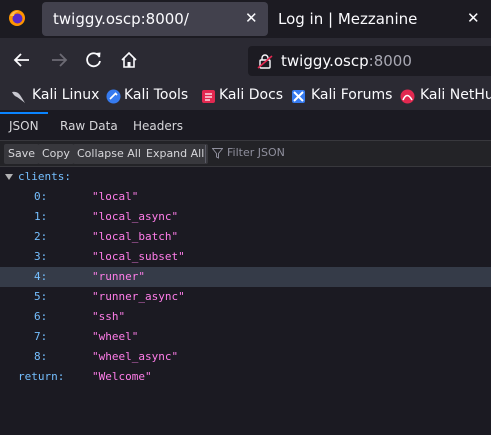 This screenshot has width=491, height=435. I want to click on tree-value: "local_batch", so click(135, 236).